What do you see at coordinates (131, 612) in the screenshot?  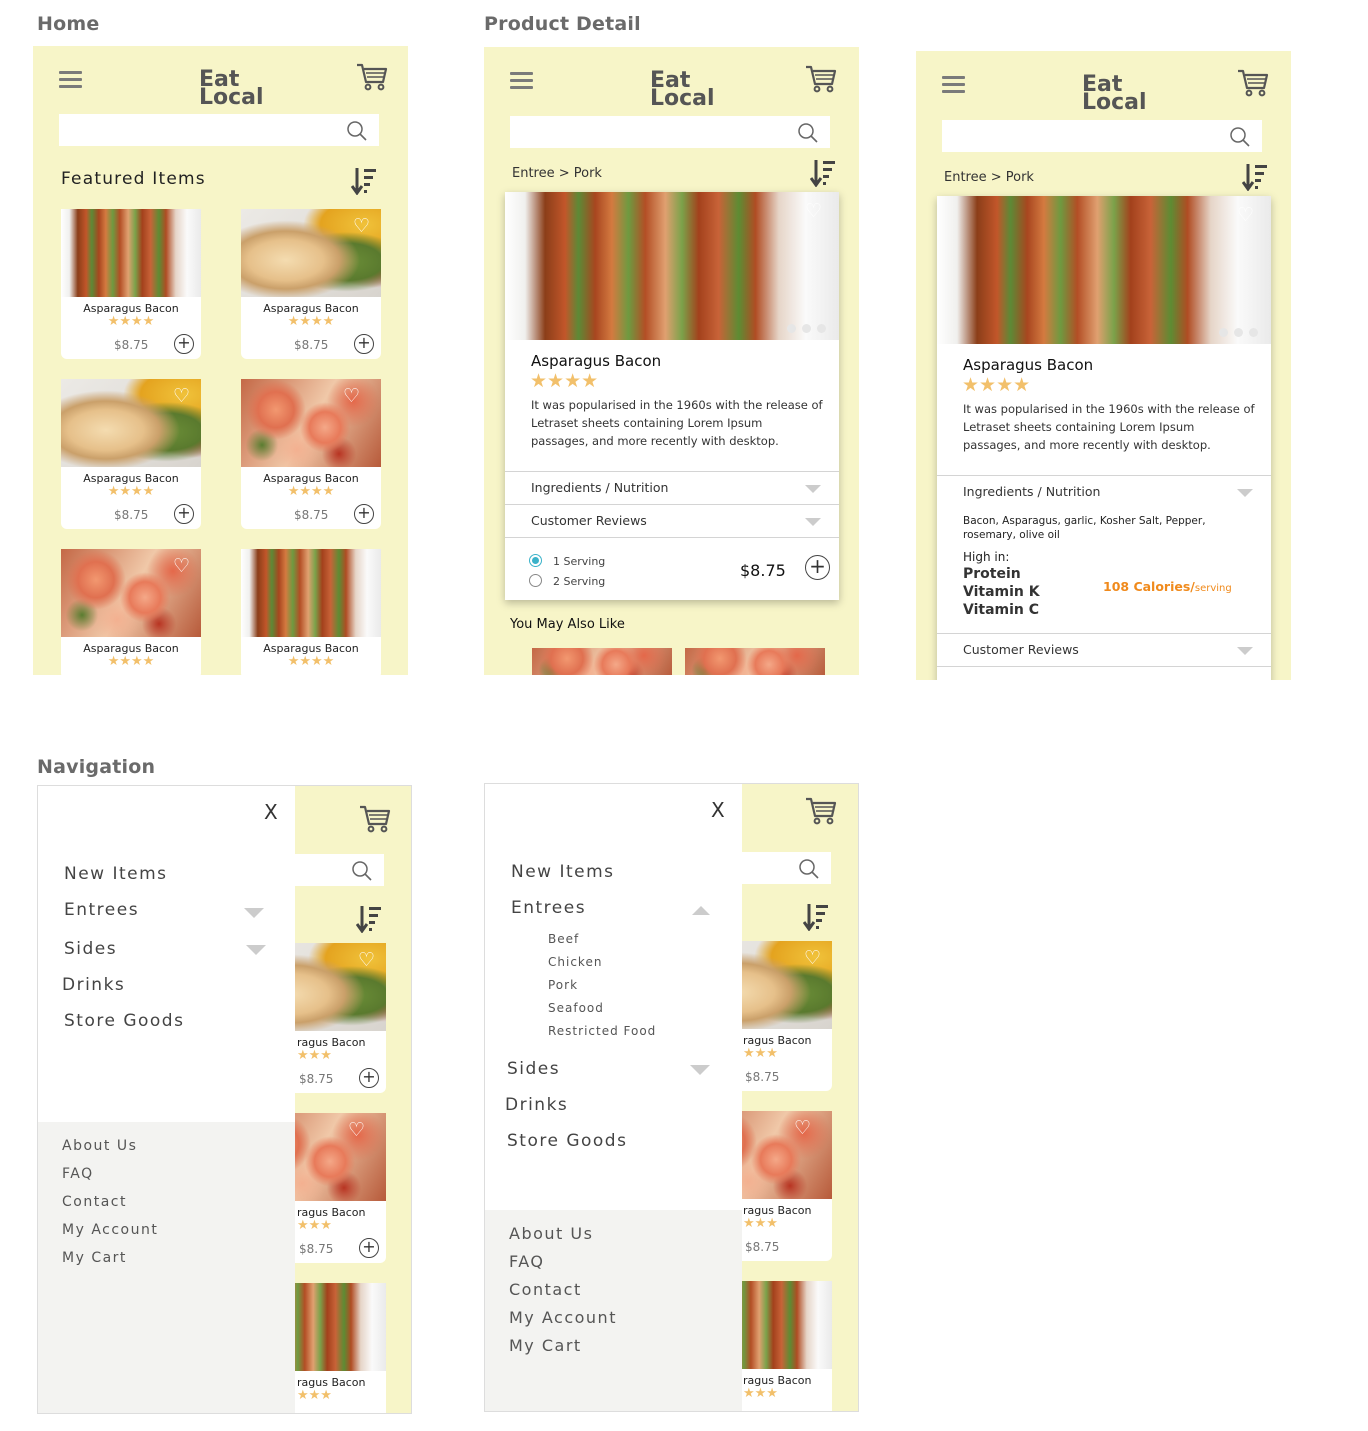 I see `product-card: ♡ Asparagus Bacon ★★★★` at bounding box center [131, 612].